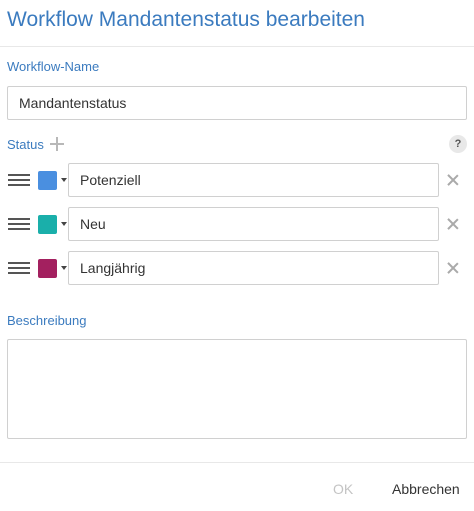 This screenshot has height=511, width=474. What do you see at coordinates (458, 144) in the screenshot?
I see `help-icon: ?` at bounding box center [458, 144].